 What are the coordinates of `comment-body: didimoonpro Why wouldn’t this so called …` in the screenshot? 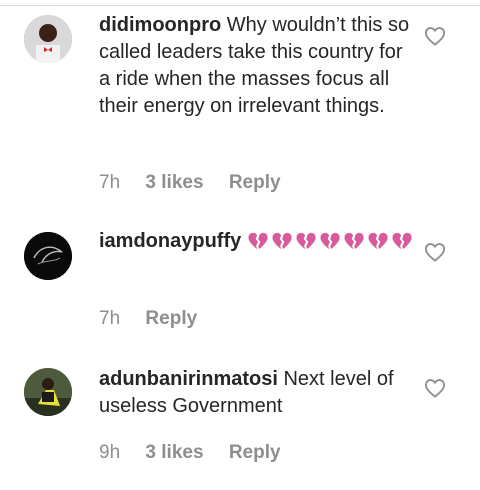 It's located at (258, 66).